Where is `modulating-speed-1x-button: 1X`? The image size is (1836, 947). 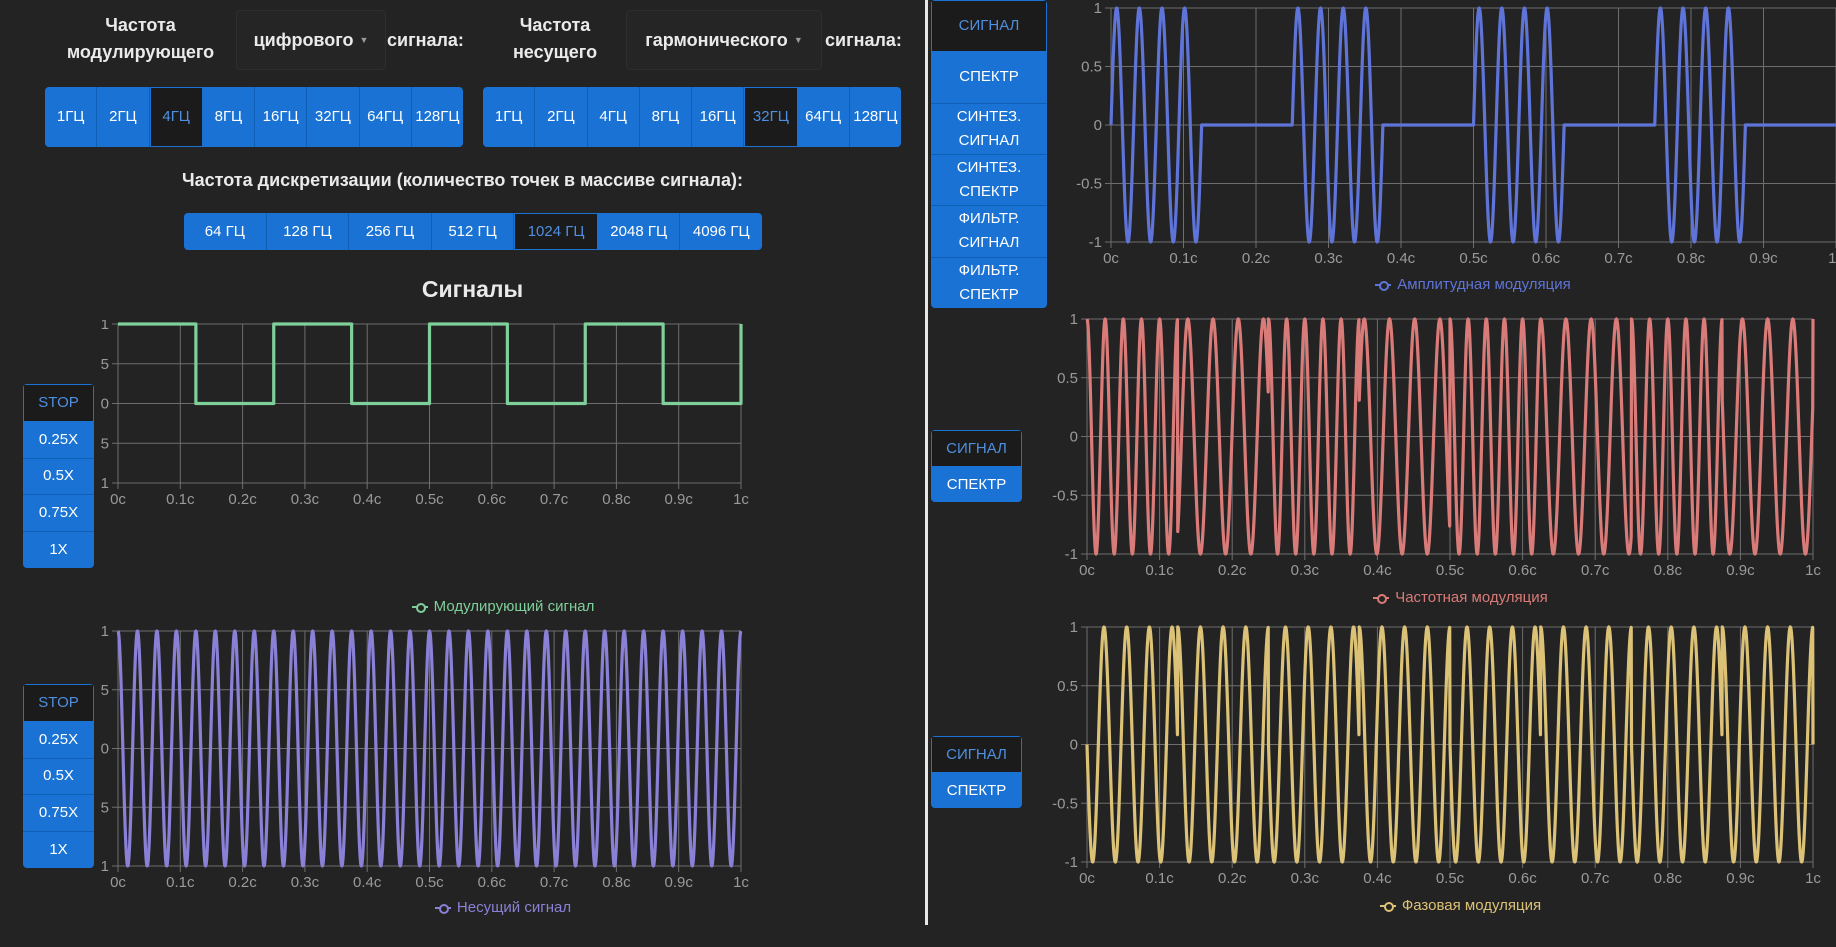 modulating-speed-1x-button: 1X is located at coordinates (58, 550).